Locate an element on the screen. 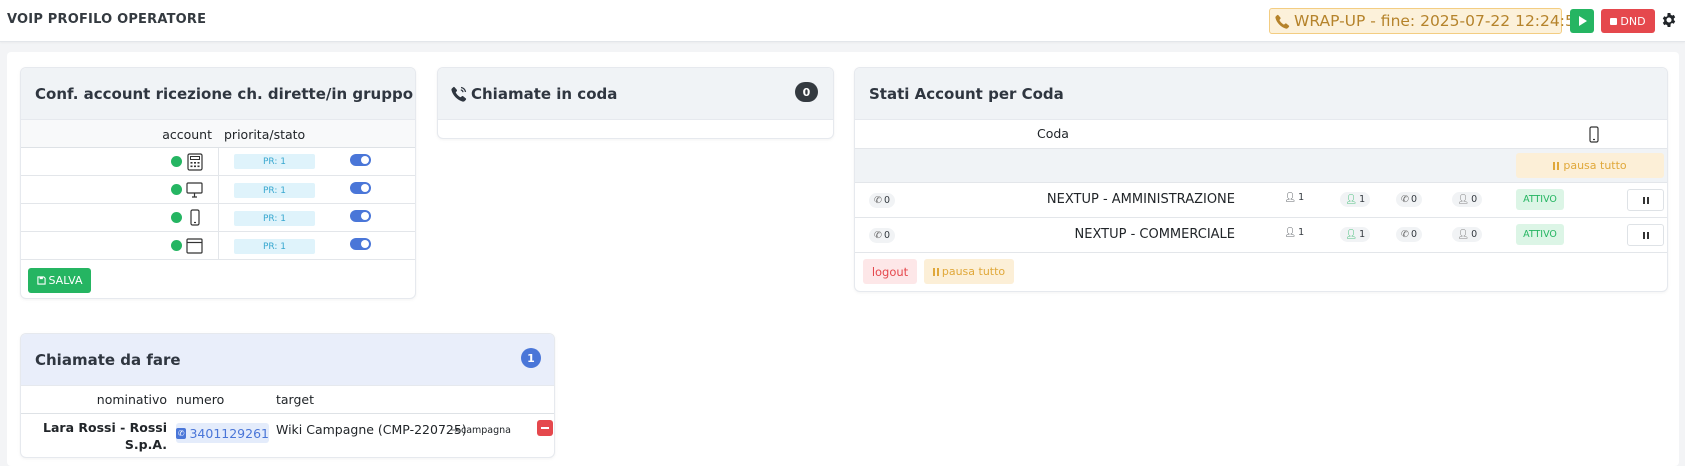 The image size is (1685, 466). page-title: VOIP PROFILO OPERATORE is located at coordinates (107, 19).